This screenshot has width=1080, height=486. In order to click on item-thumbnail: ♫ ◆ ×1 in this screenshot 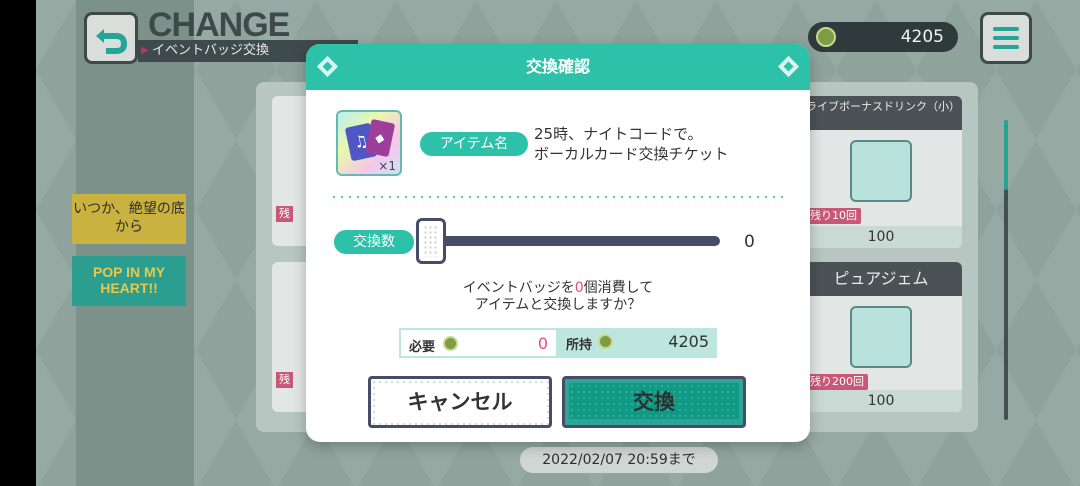, I will do `click(369, 143)`.